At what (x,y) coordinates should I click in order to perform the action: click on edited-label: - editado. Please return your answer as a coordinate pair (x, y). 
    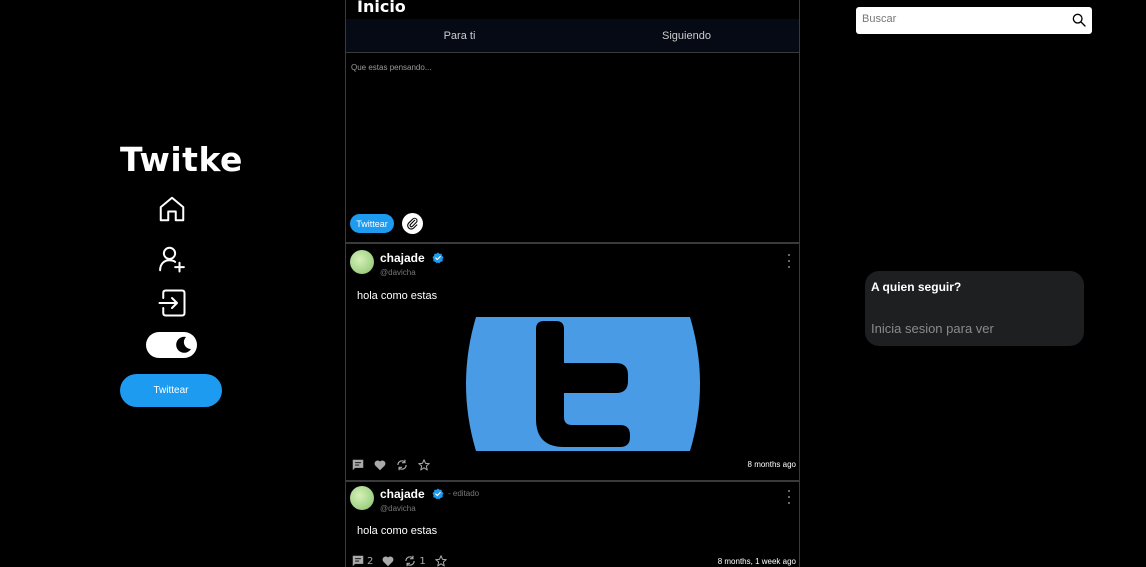
    Looking at the image, I should click on (464, 493).